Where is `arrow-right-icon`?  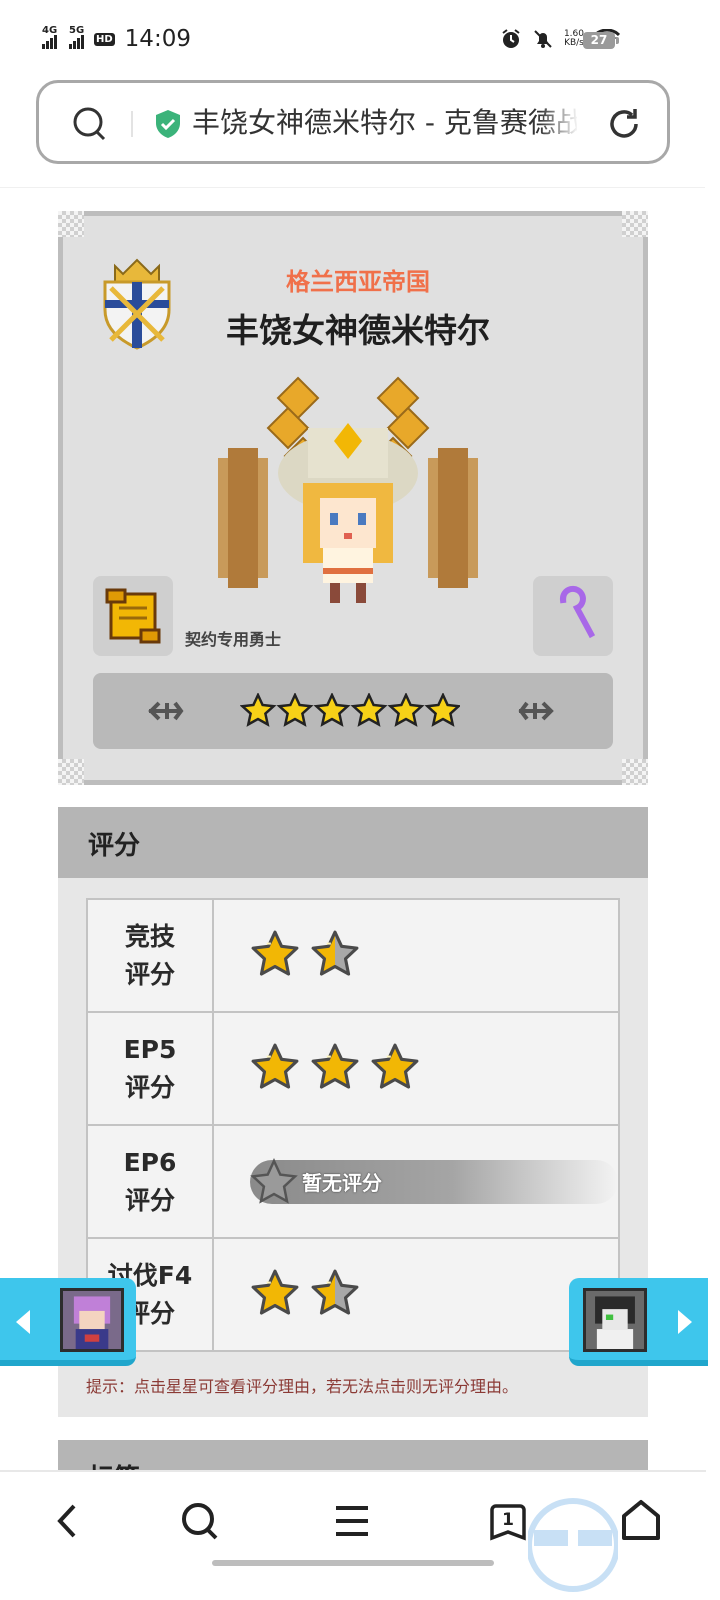 arrow-right-icon is located at coordinates (685, 1322).